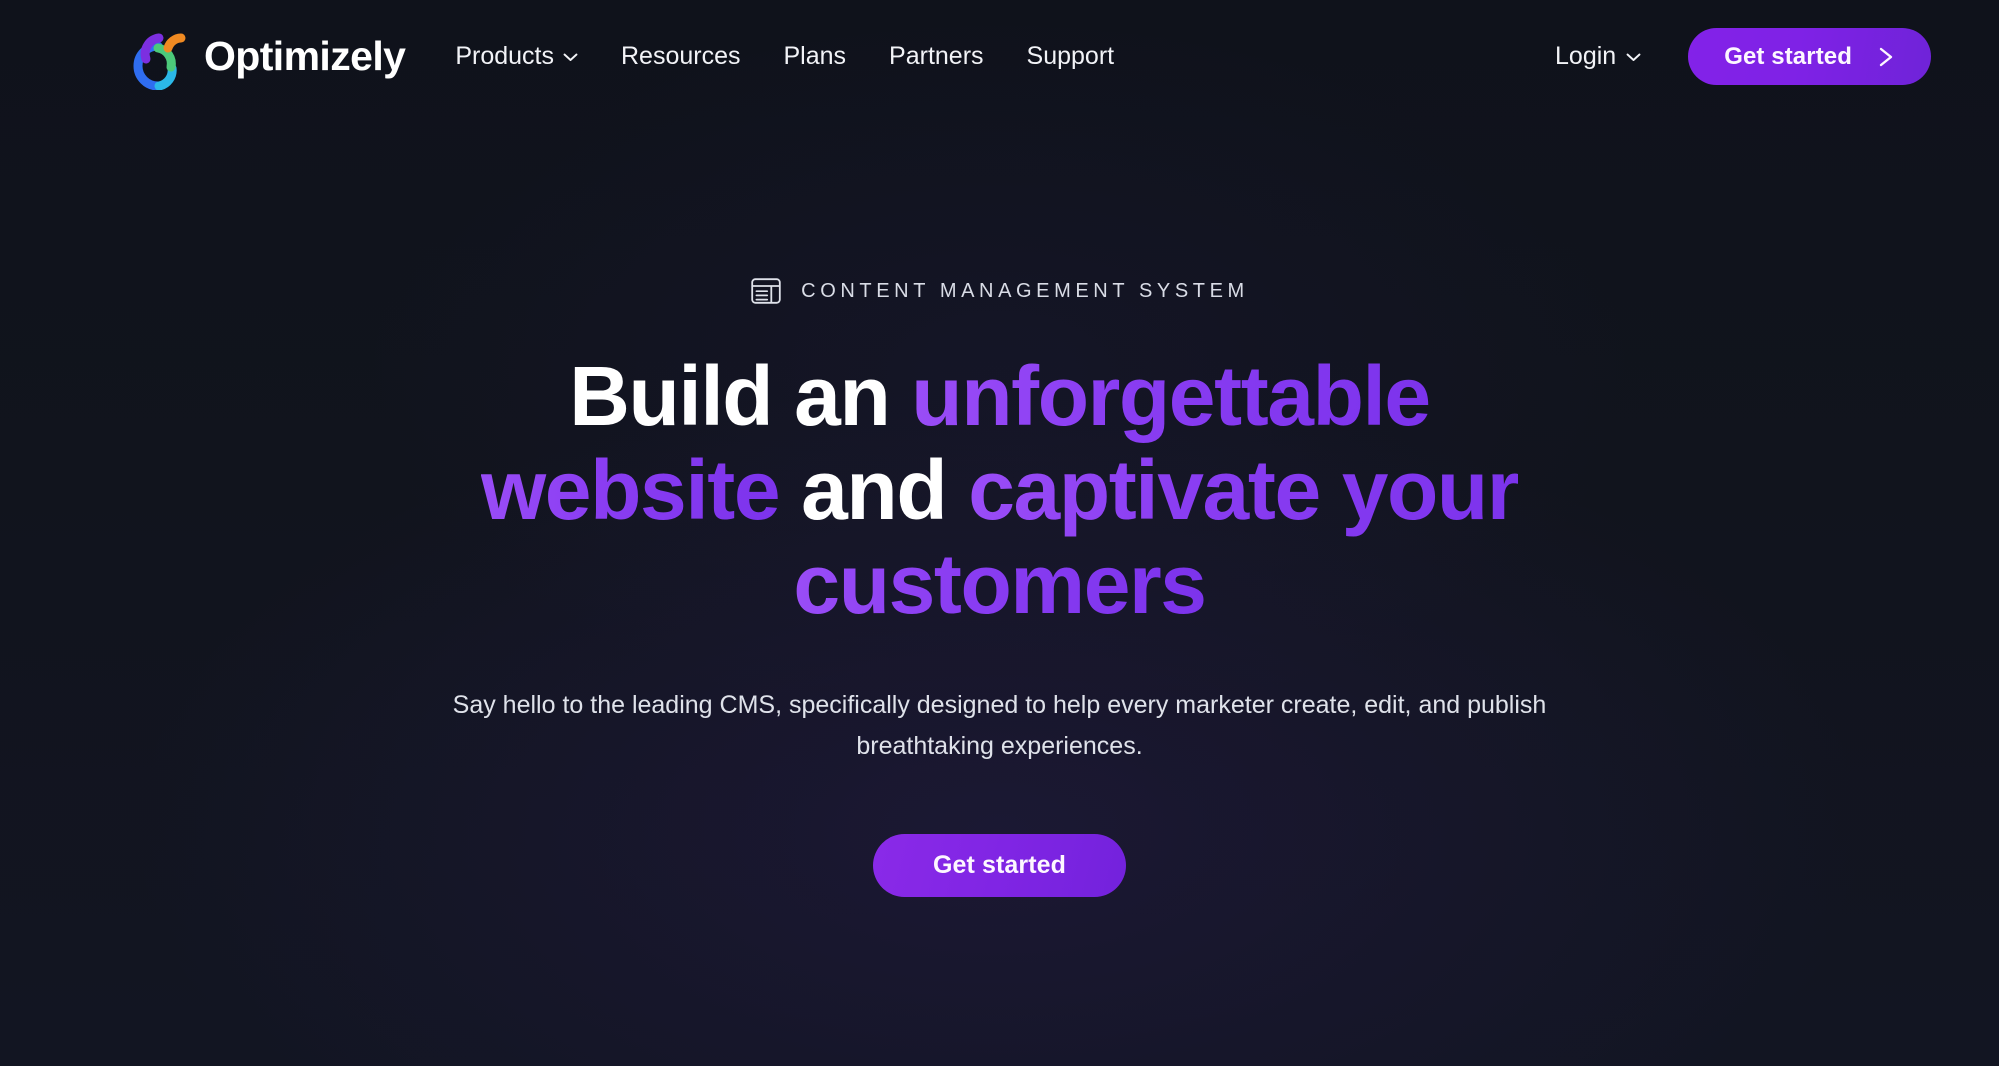 Image resolution: width=1999 pixels, height=1066 pixels. I want to click on nav-item-plans: Plans, so click(815, 56).